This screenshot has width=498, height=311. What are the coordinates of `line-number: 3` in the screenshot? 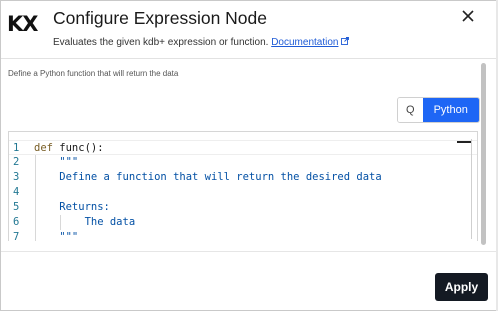 It's located at (16, 177).